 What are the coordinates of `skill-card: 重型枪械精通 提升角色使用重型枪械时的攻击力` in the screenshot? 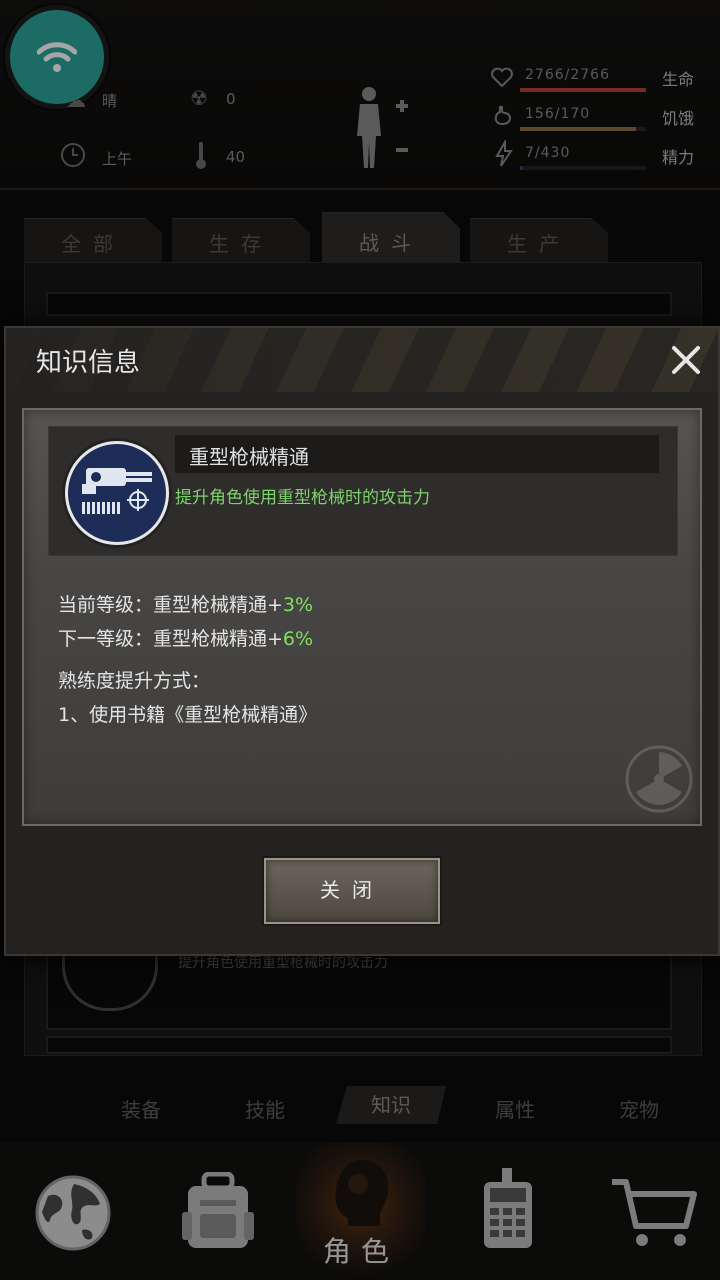 It's located at (363, 491).